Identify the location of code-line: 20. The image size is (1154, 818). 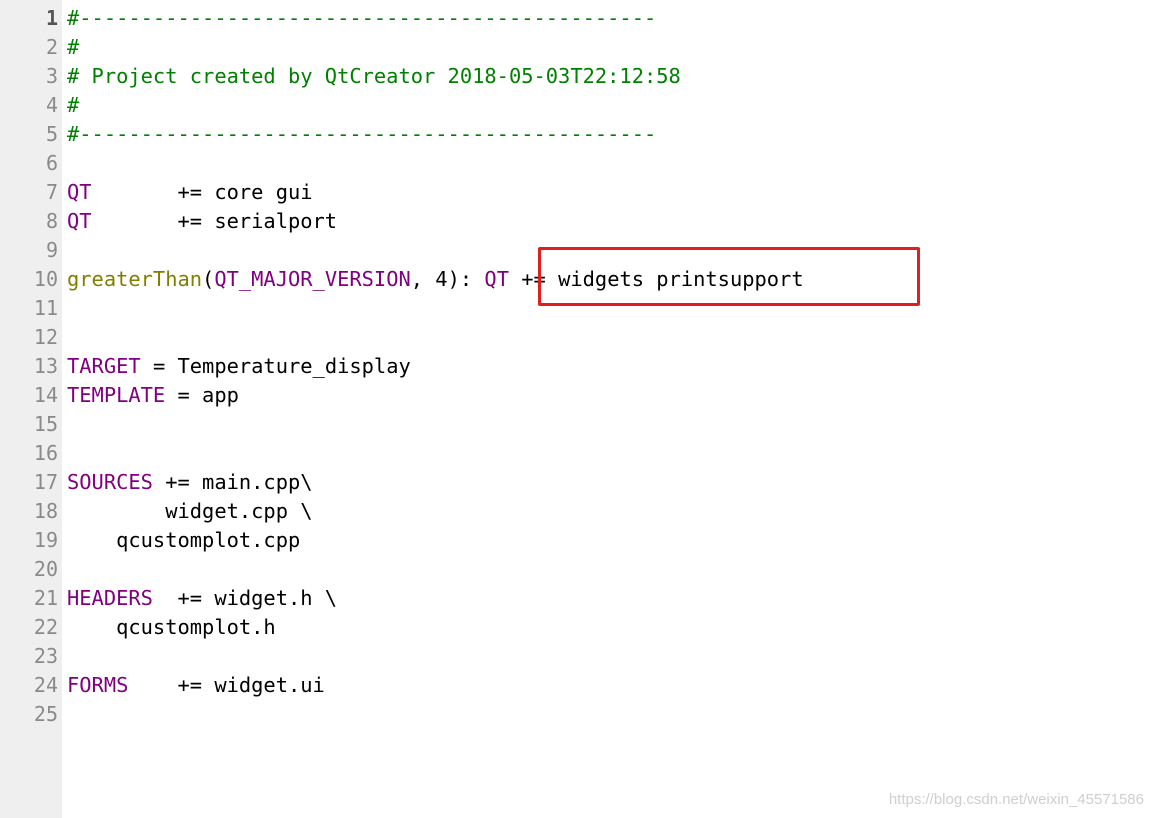
(577, 569).